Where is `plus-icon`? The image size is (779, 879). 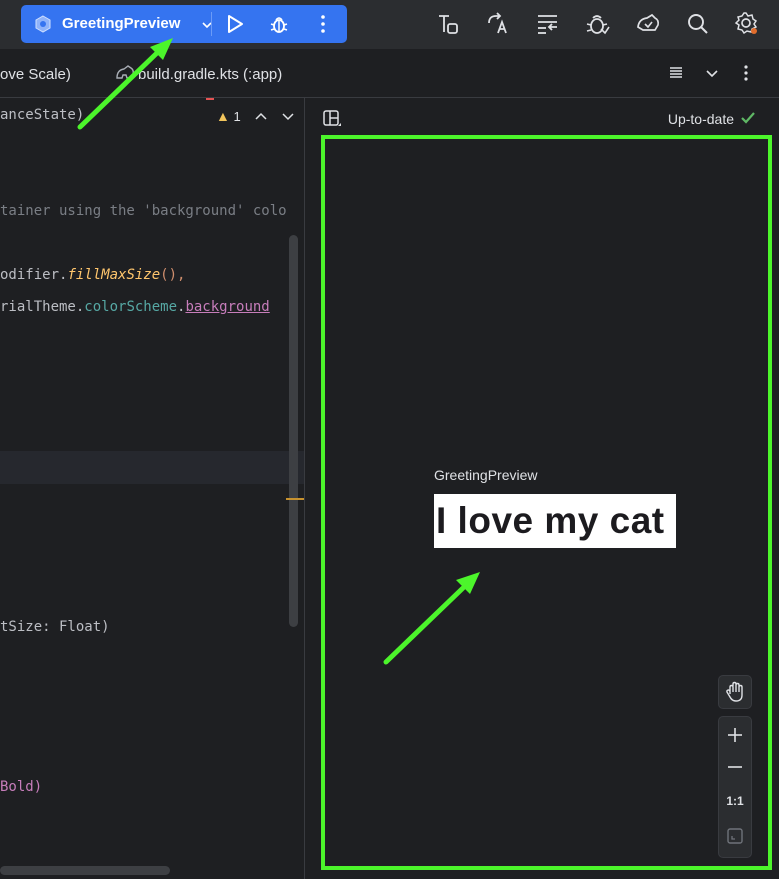
plus-icon is located at coordinates (735, 735).